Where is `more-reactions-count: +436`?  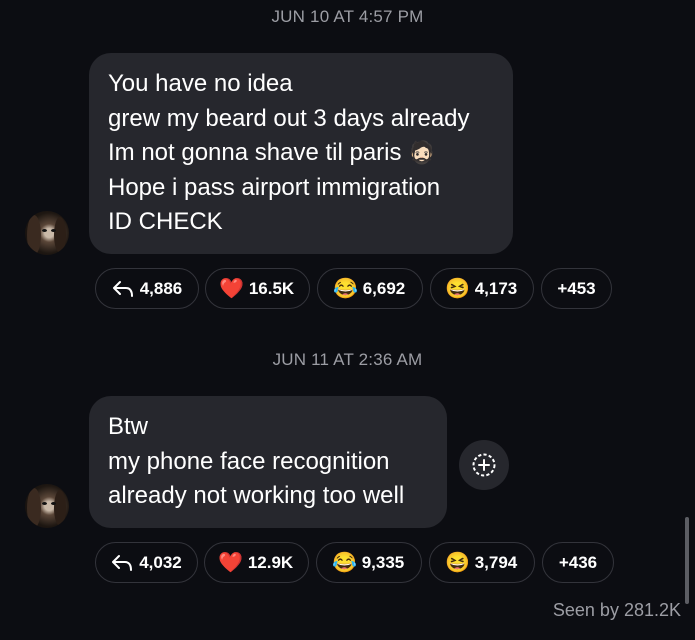 more-reactions-count: +436 is located at coordinates (578, 562).